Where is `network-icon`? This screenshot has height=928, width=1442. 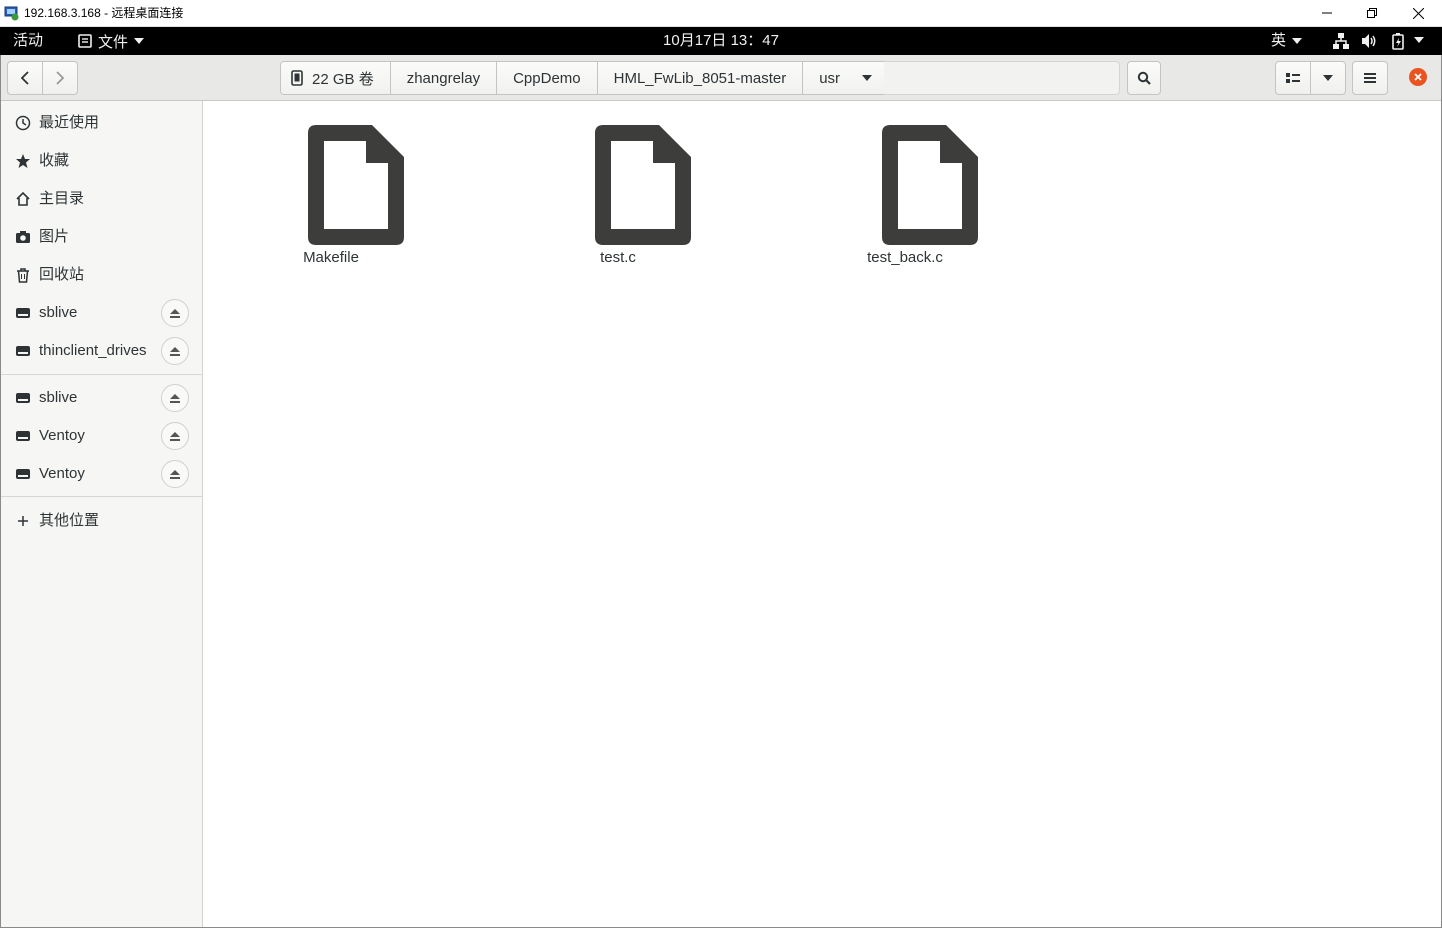 network-icon is located at coordinates (1341, 41).